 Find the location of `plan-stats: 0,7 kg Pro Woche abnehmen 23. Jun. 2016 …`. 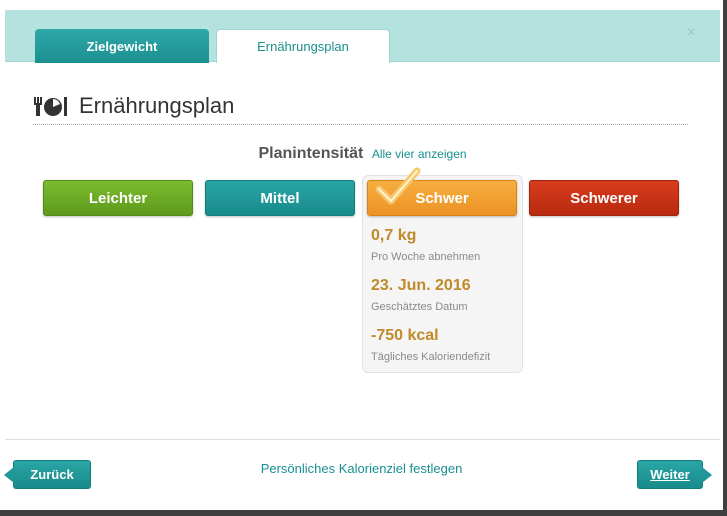

plan-stats: 0,7 kg Pro Woche abnehmen 23. Jun. 2016 … is located at coordinates (446, 302).